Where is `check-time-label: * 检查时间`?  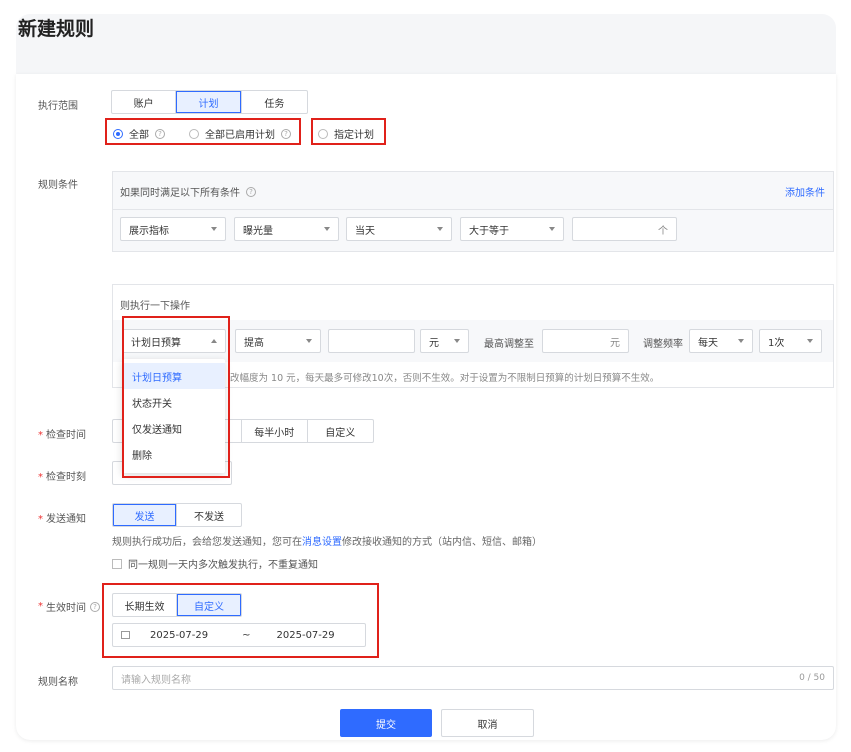 check-time-label: * 检查时间 is located at coordinates (62, 435).